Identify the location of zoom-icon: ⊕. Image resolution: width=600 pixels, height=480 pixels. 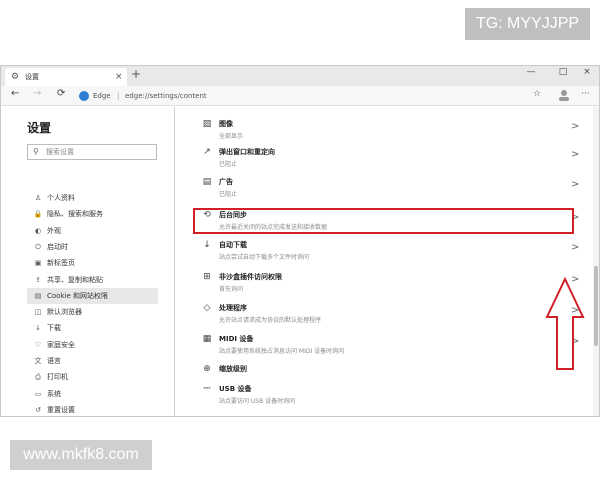
(207, 369).